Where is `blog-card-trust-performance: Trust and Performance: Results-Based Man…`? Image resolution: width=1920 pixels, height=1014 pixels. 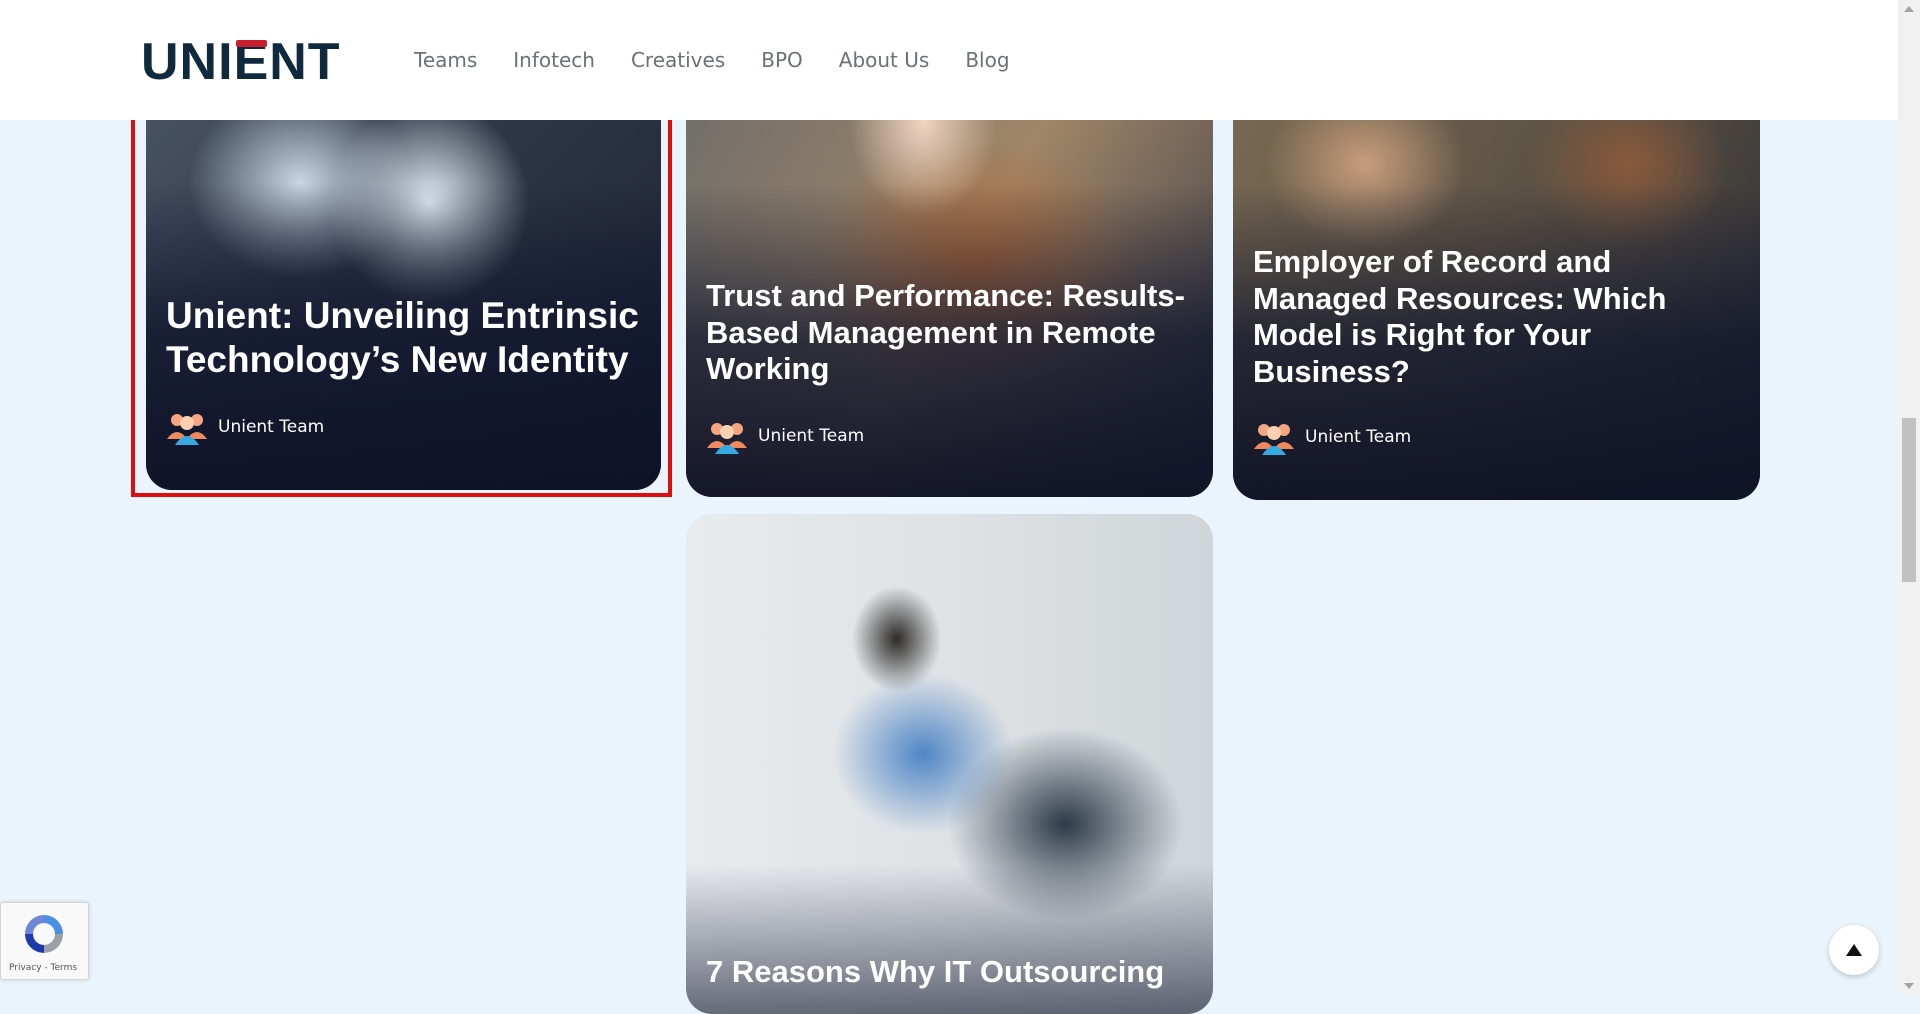 blog-card-trust-performance: Trust and Performance: Results-Based Man… is located at coordinates (949, 288).